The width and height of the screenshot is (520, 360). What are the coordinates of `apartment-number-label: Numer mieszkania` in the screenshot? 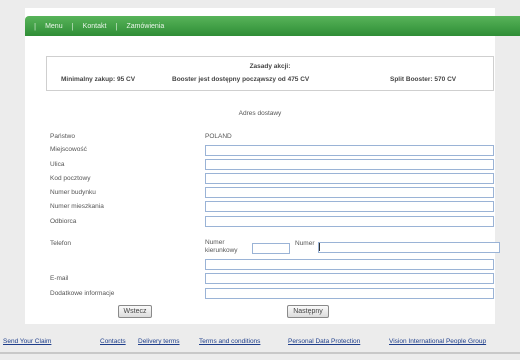 It's located at (77, 206).